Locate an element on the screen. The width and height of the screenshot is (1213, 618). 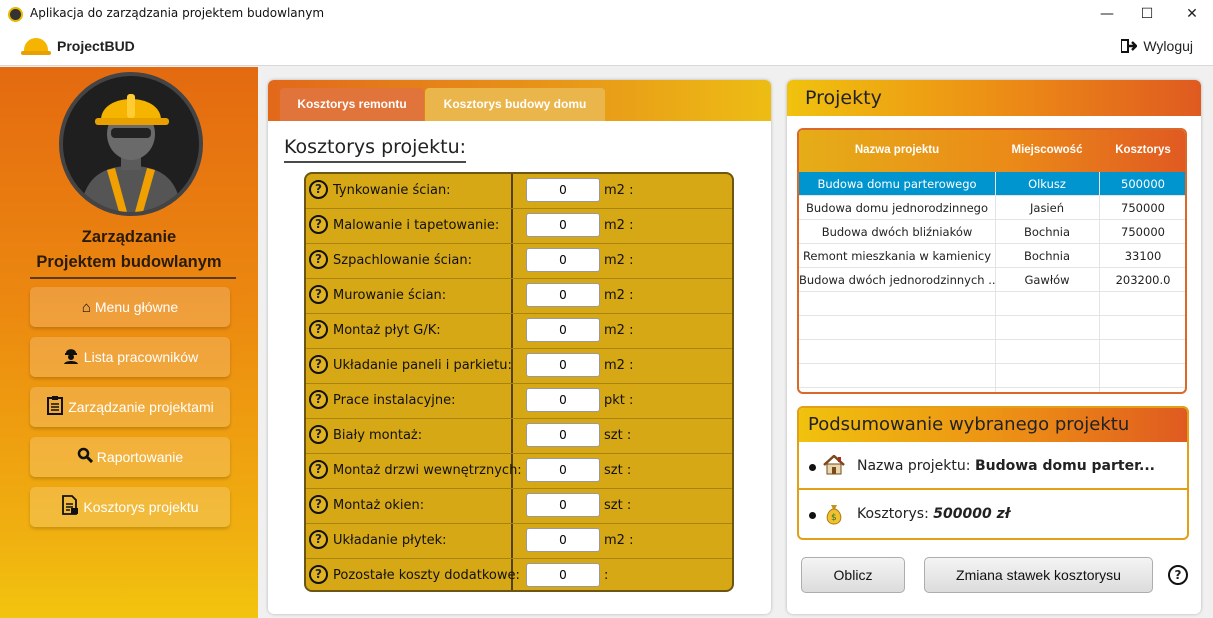
maximize-button: ☐ is located at coordinates (1147, 14).